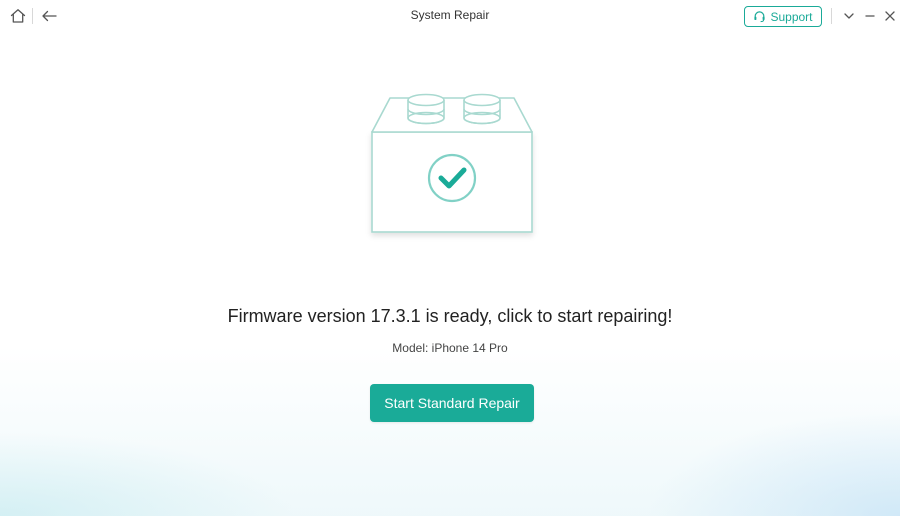  I want to click on home-icon, so click(18, 16).